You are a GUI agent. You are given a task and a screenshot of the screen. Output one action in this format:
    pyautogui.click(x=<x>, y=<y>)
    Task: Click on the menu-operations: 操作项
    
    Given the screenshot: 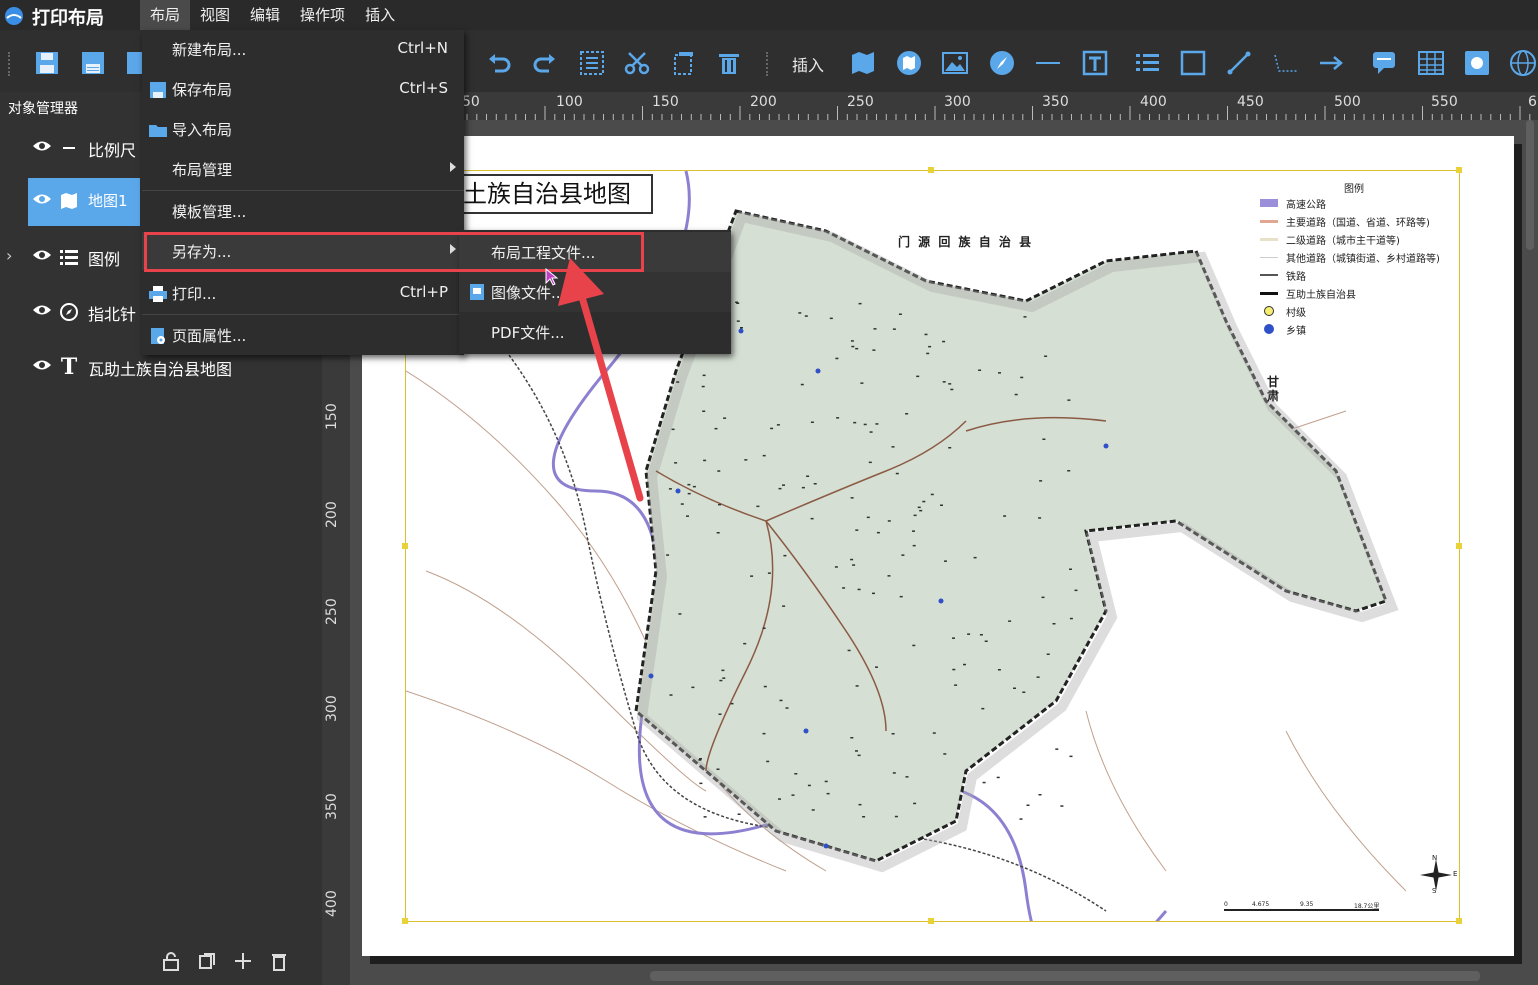 What is the action you would take?
    pyautogui.click(x=322, y=15)
    